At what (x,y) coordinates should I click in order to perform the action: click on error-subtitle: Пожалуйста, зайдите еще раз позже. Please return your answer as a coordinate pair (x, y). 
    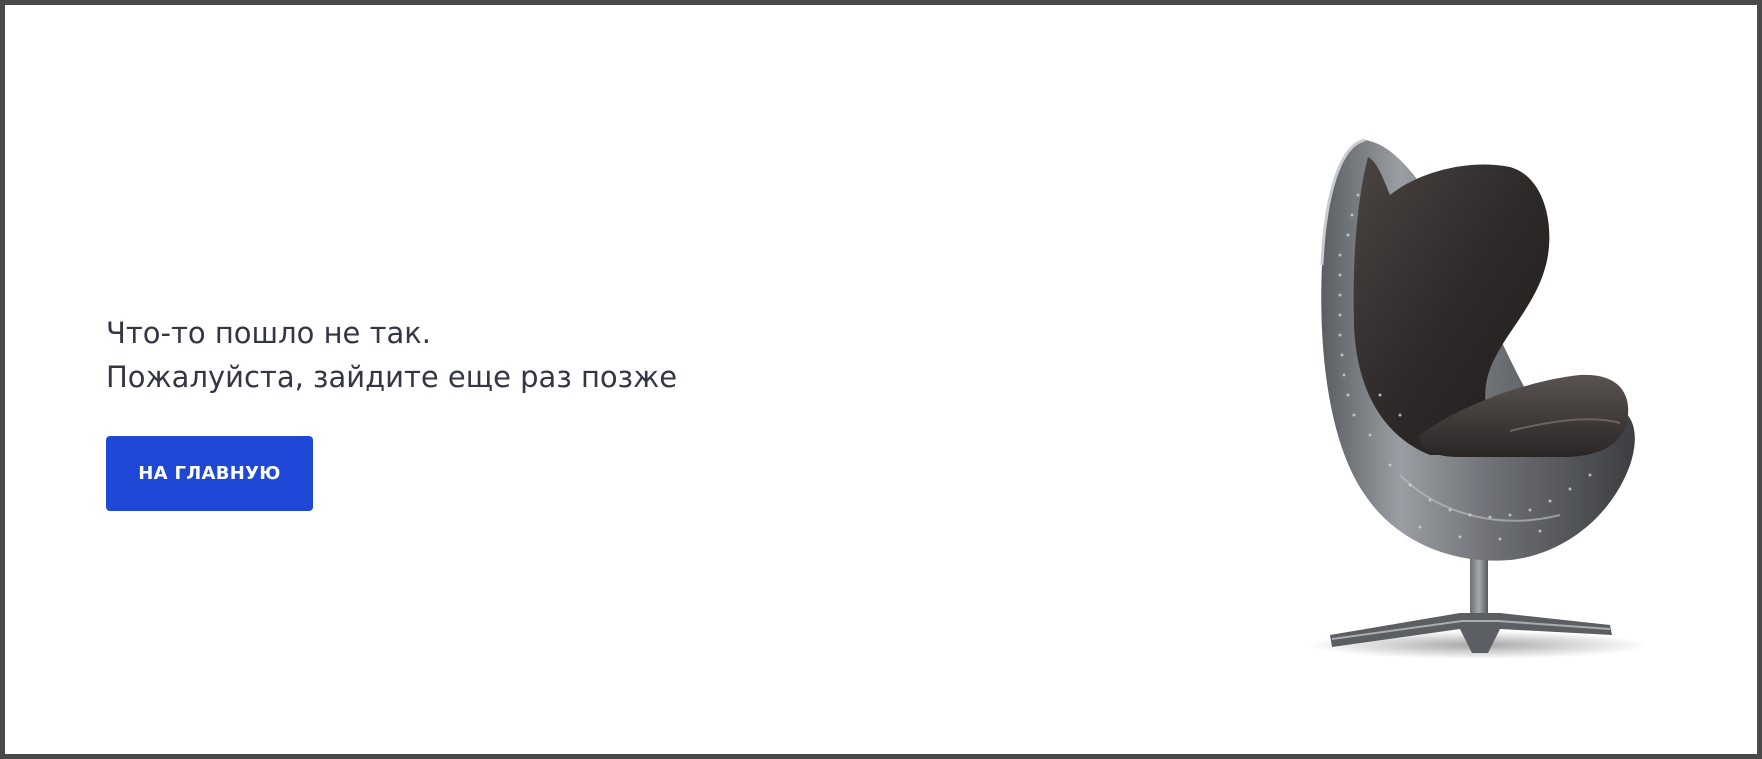
    Looking at the image, I should click on (392, 377).